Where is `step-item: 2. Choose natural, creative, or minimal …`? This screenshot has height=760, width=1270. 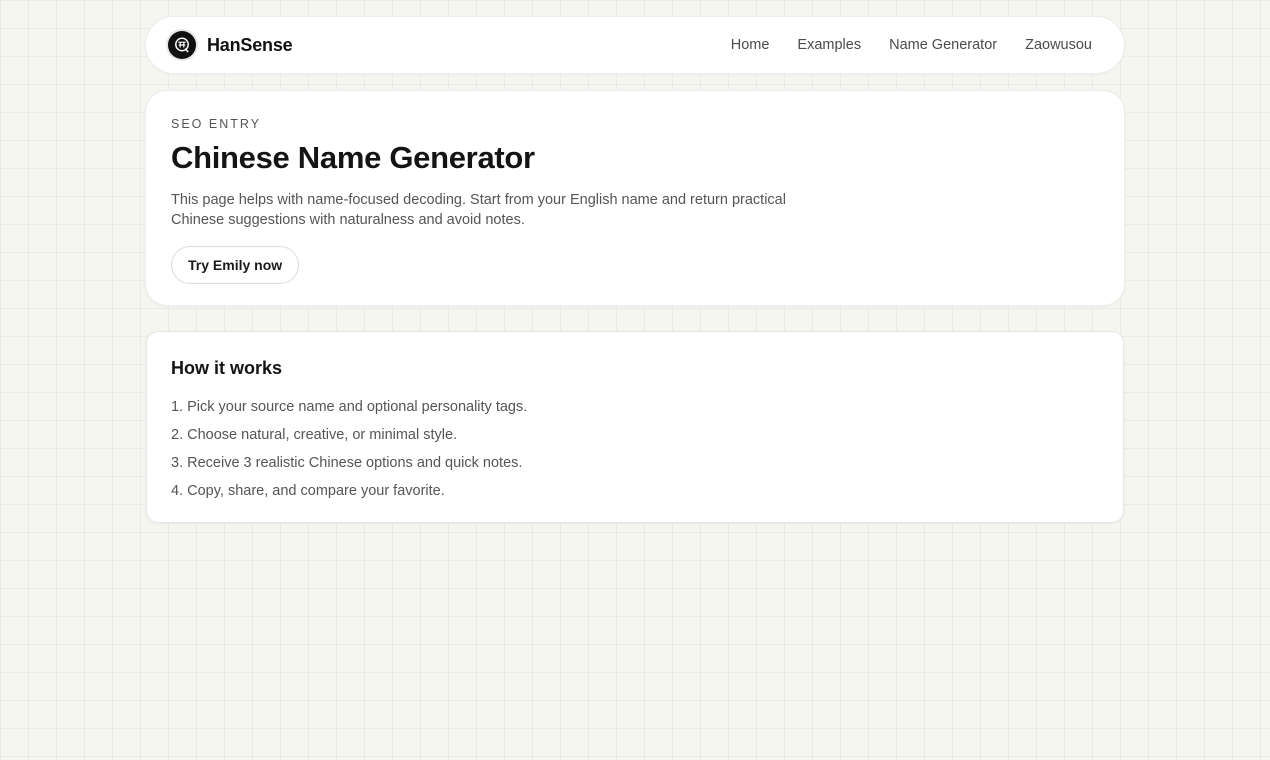 step-item: 2. Choose natural, creative, or minimal … is located at coordinates (314, 435).